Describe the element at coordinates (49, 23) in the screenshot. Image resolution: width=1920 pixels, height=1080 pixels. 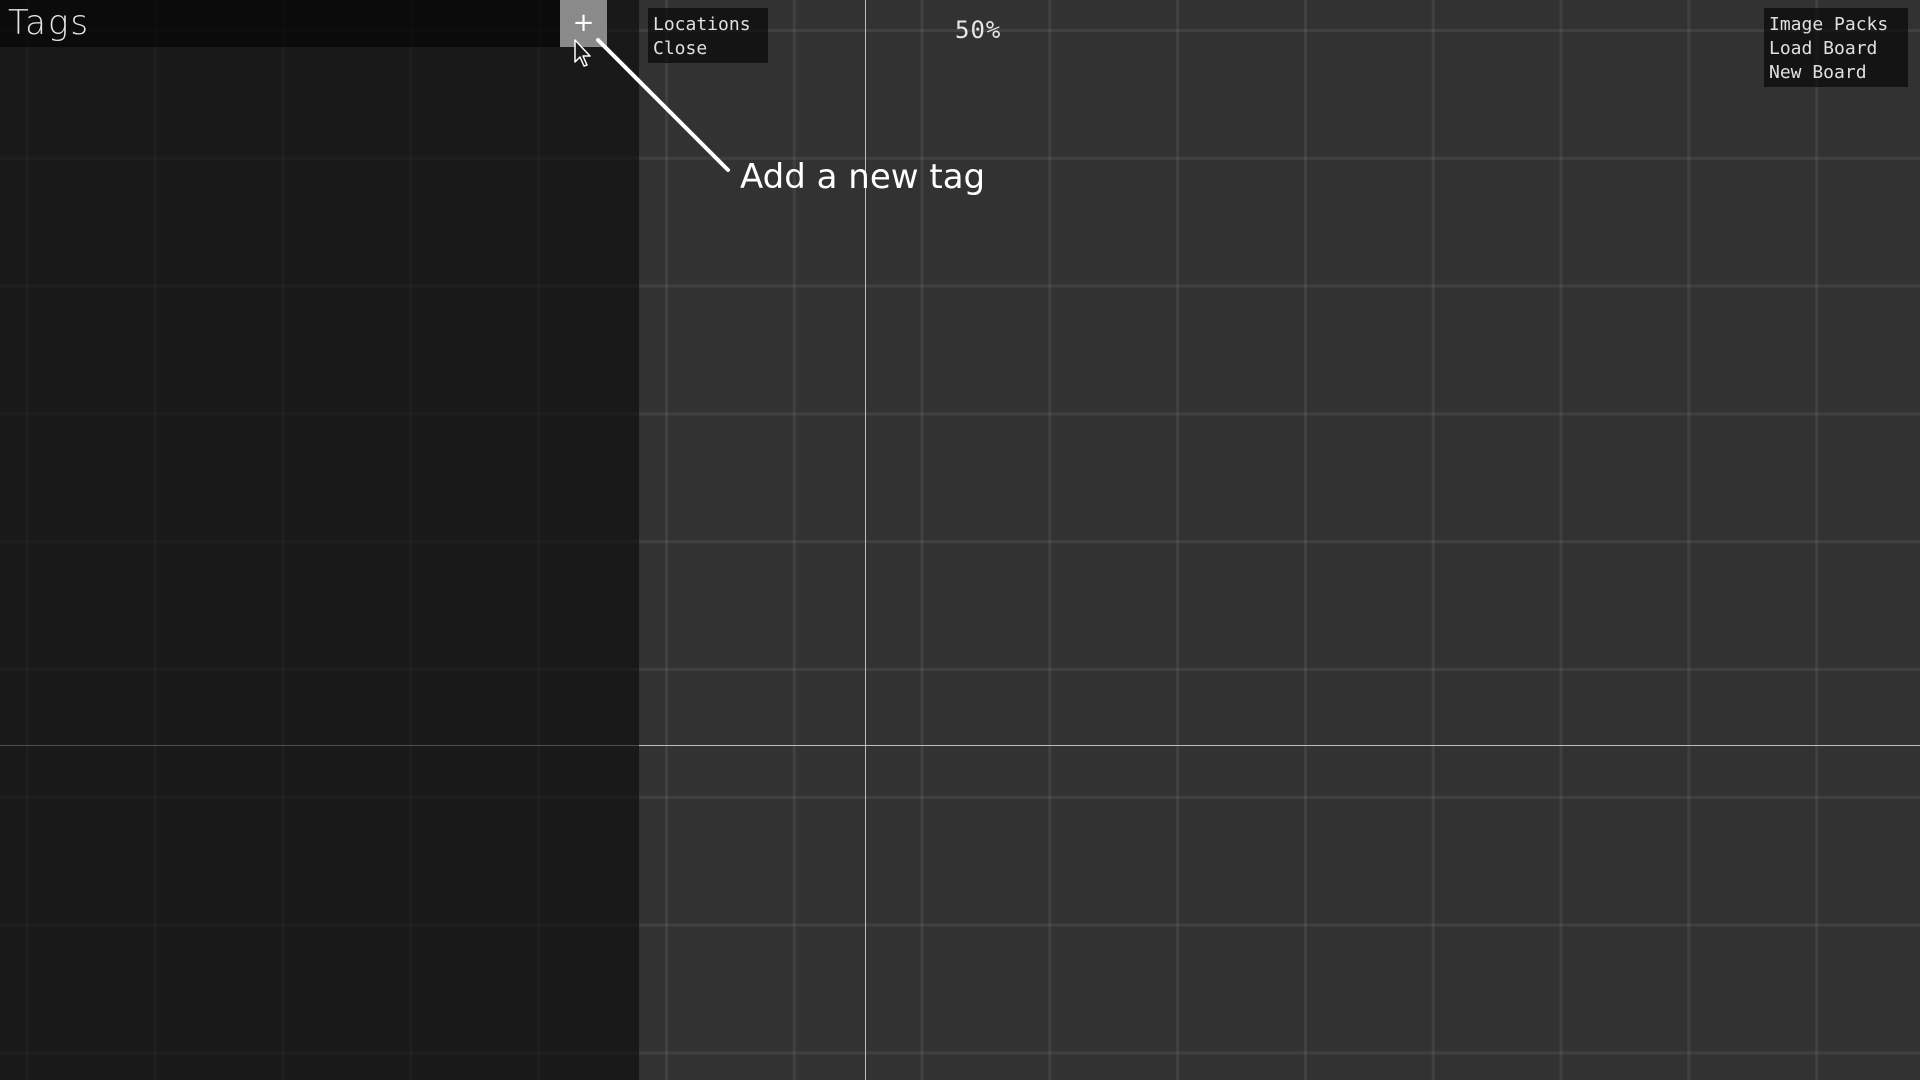
I see `tags-title: Tags` at that location.